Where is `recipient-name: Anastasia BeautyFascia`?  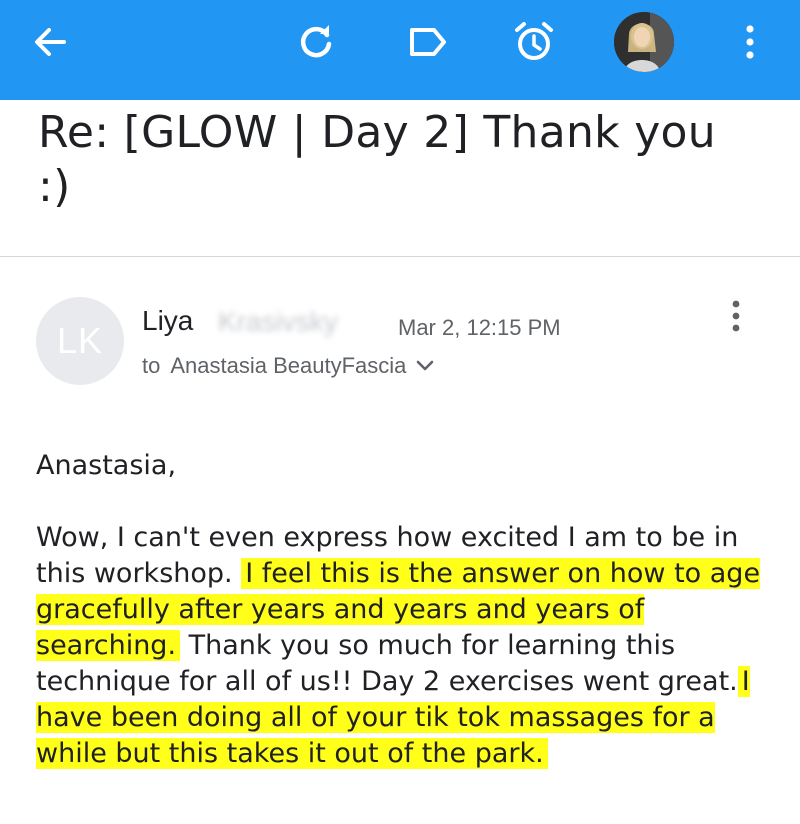
recipient-name: Anastasia BeautyFascia is located at coordinates (288, 365).